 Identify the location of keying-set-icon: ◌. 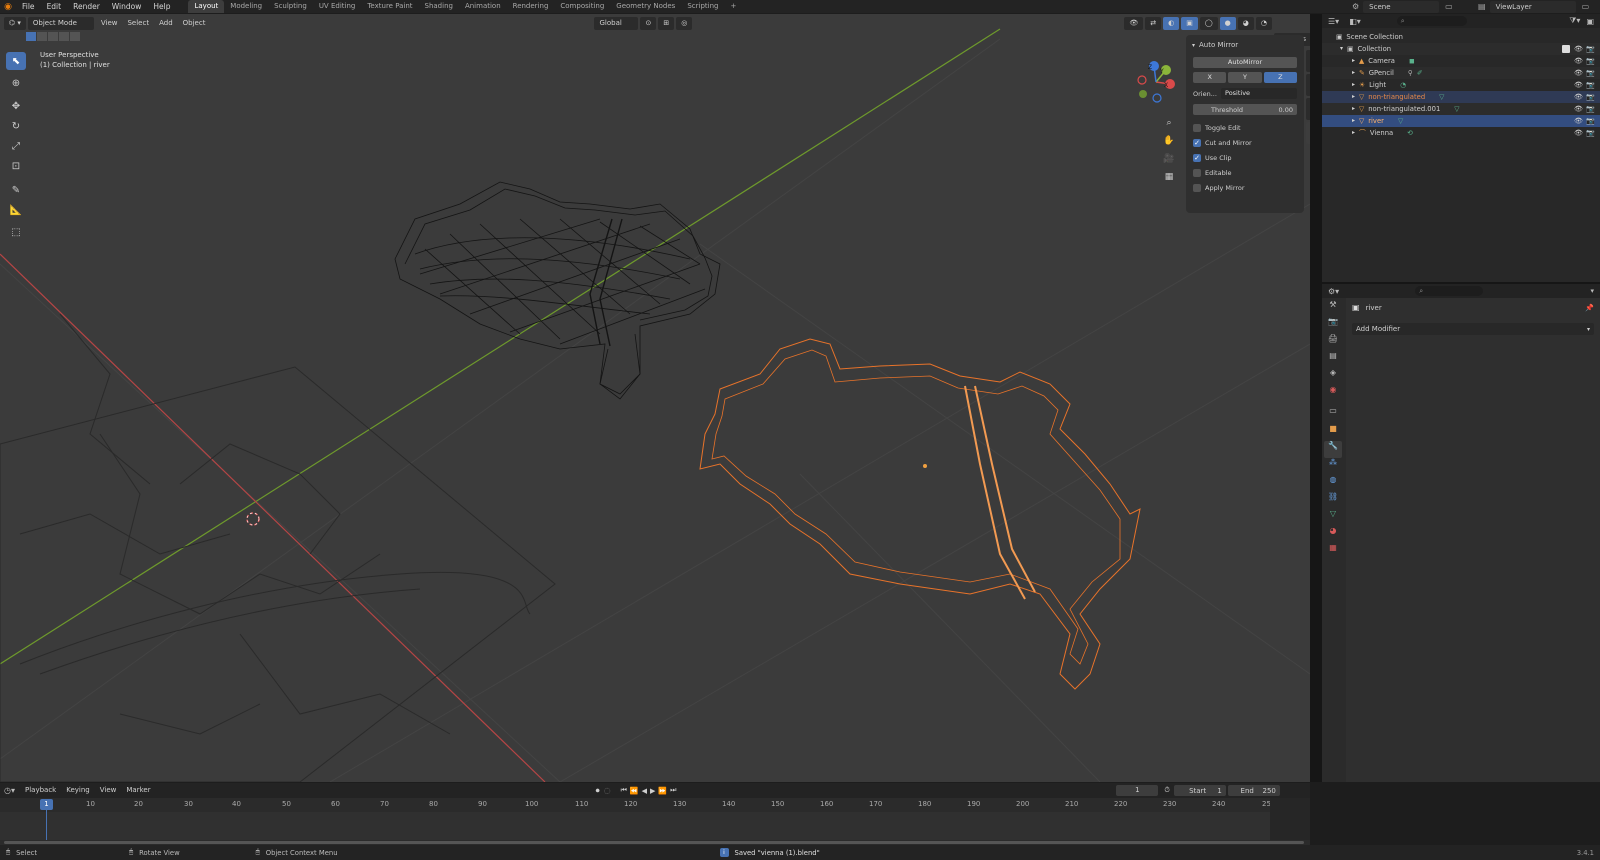
(607, 790).